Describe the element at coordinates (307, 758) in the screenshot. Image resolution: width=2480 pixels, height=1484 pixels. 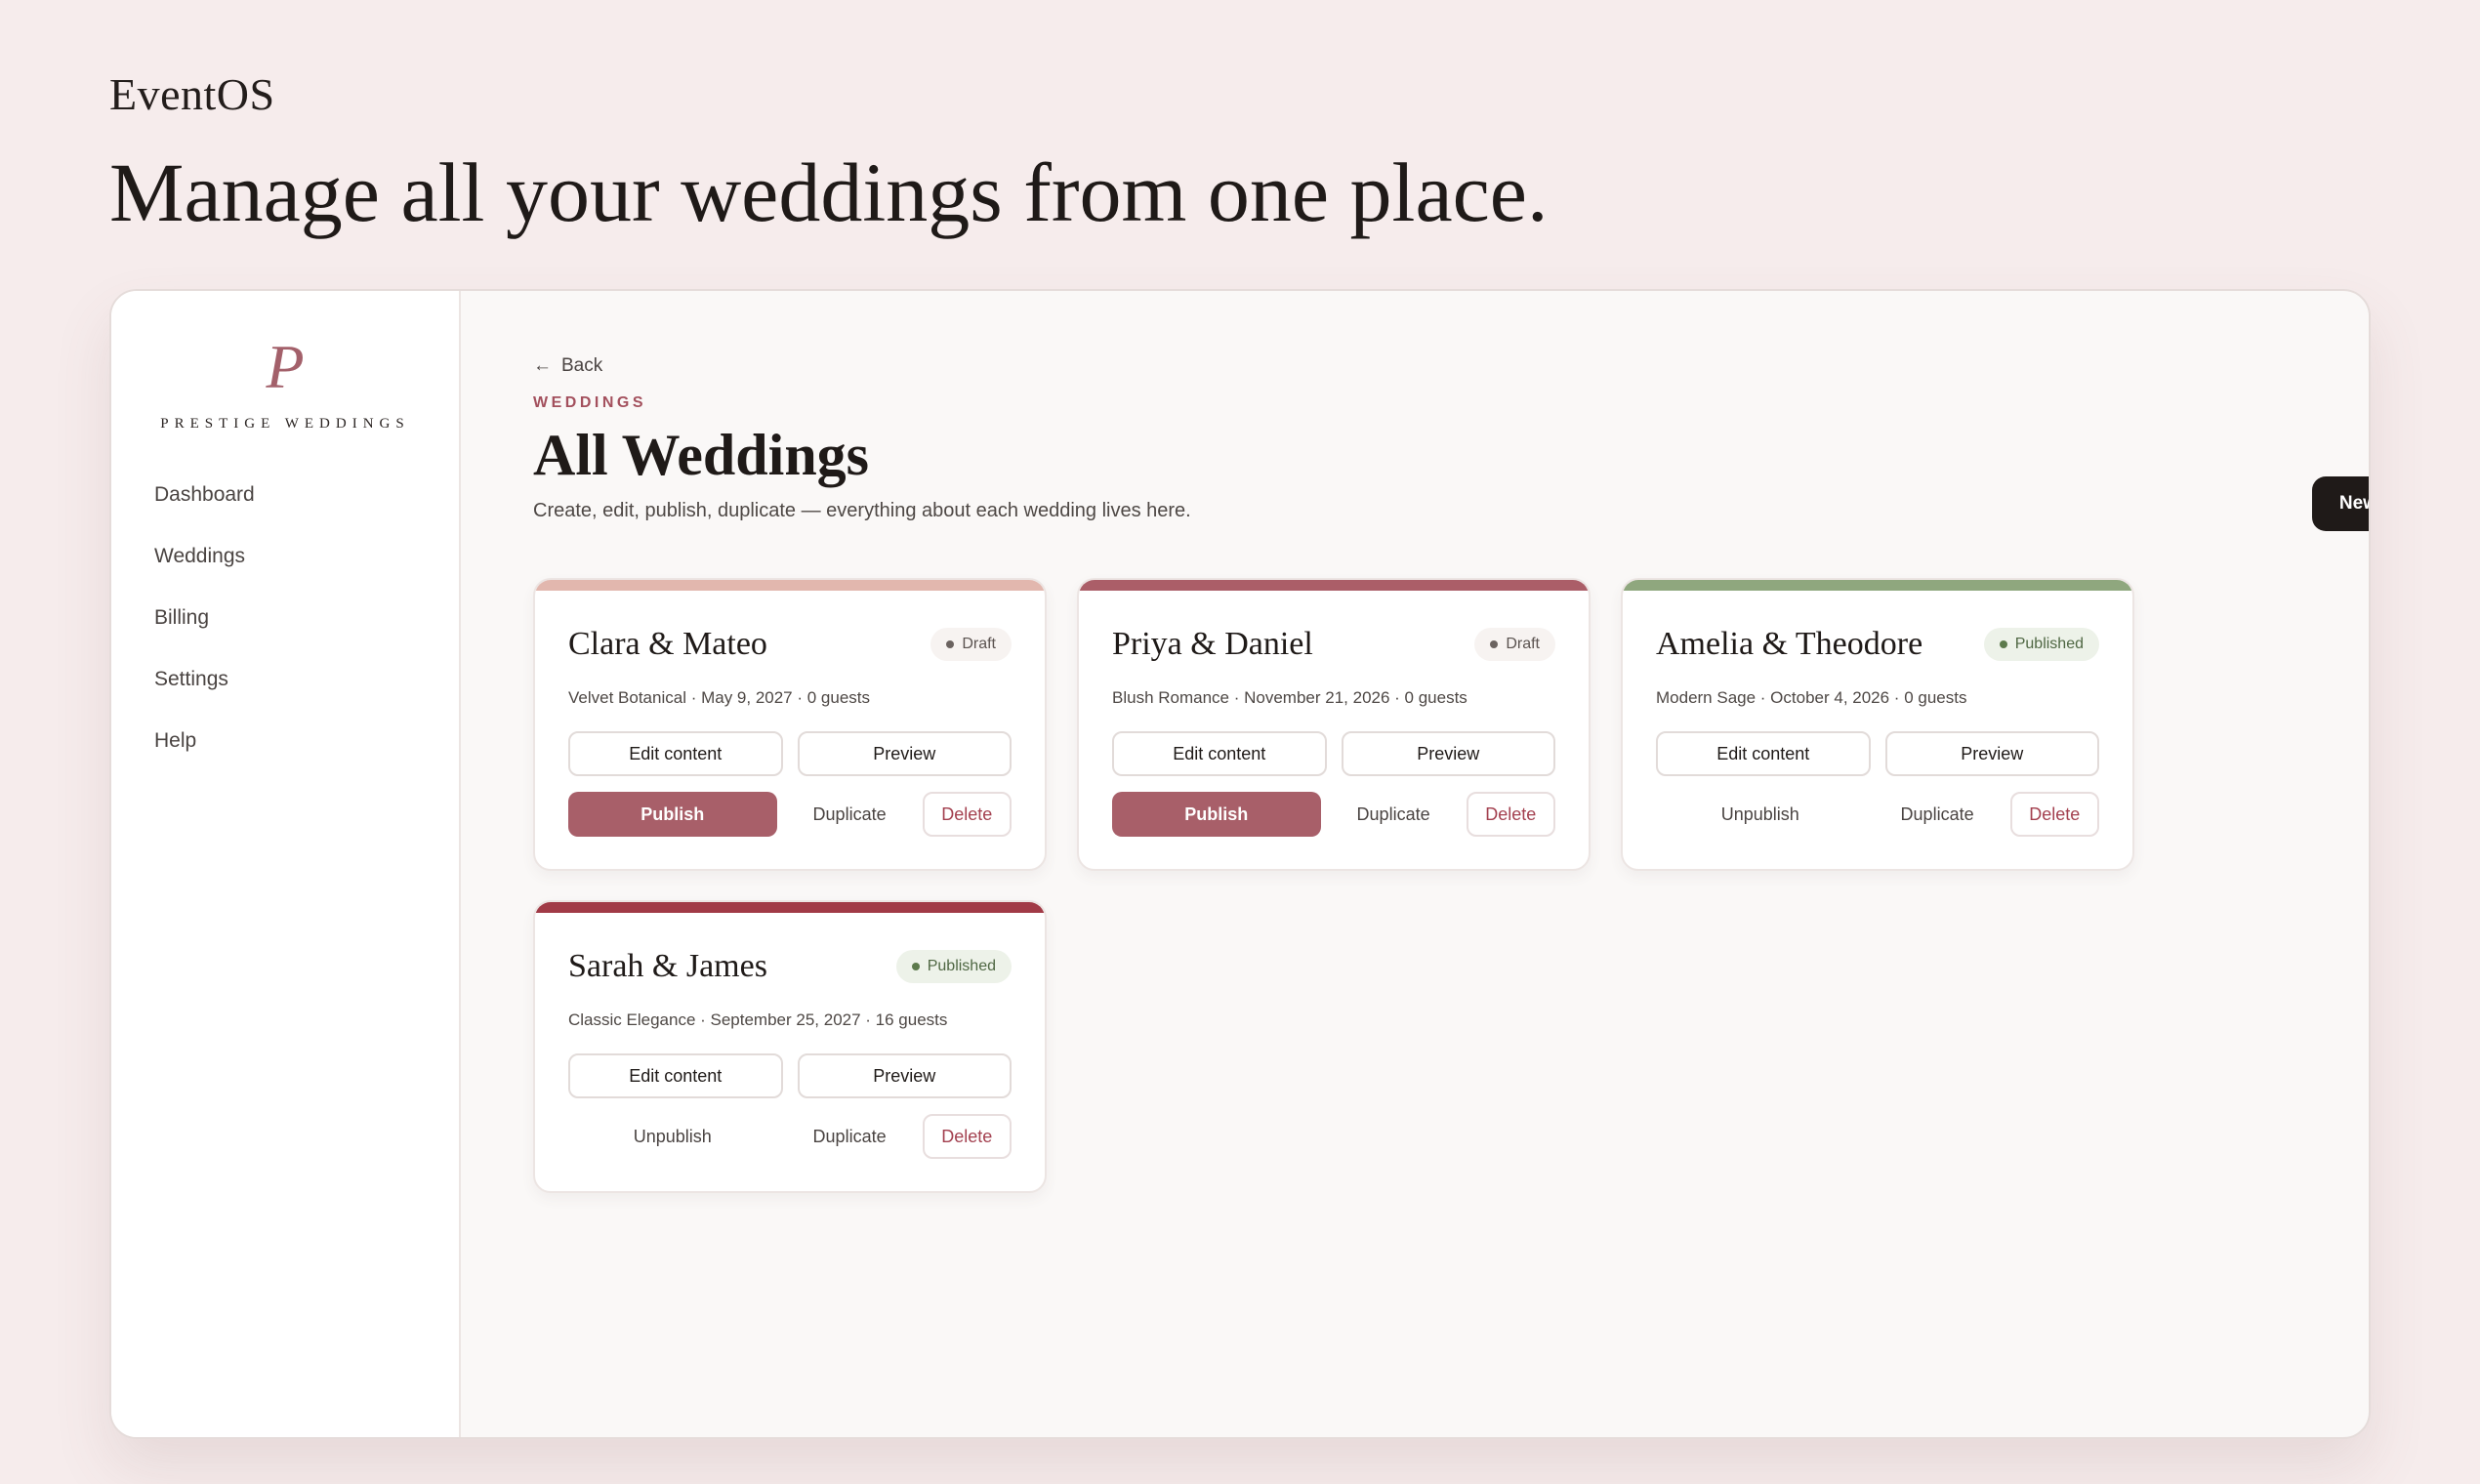
I see `sidebar-item-help: Help` at that location.